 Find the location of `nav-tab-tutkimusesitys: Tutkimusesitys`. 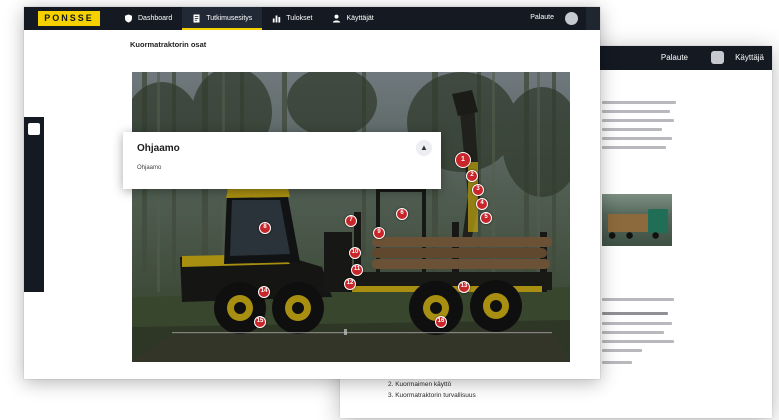

nav-tab-tutkimusesitys: Tutkimusesitys is located at coordinates (222, 18).